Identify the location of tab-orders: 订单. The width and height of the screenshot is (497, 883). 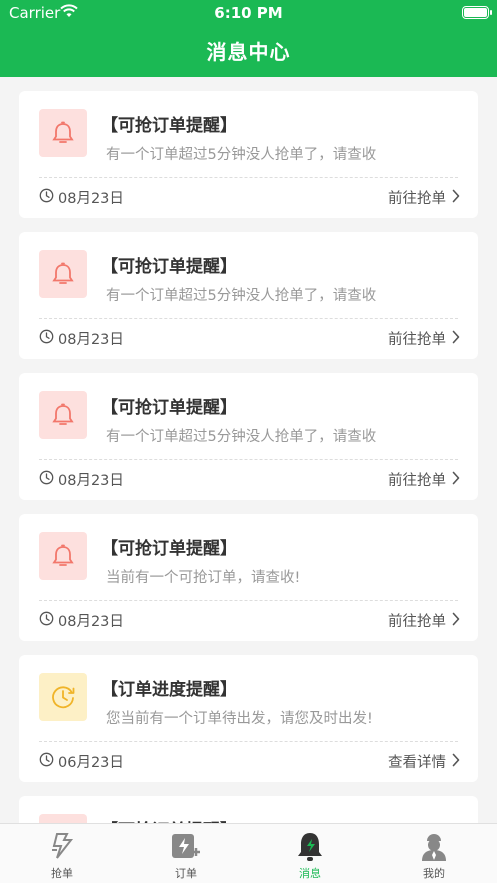
(186, 853).